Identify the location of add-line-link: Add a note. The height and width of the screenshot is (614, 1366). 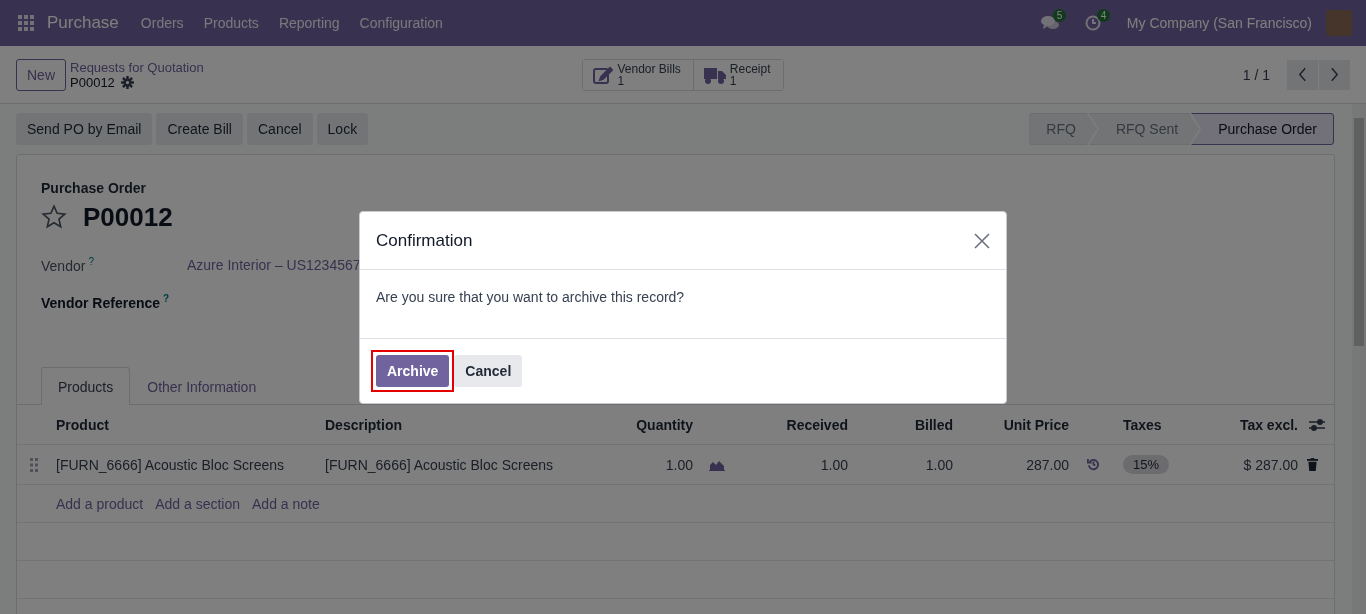
(286, 503).